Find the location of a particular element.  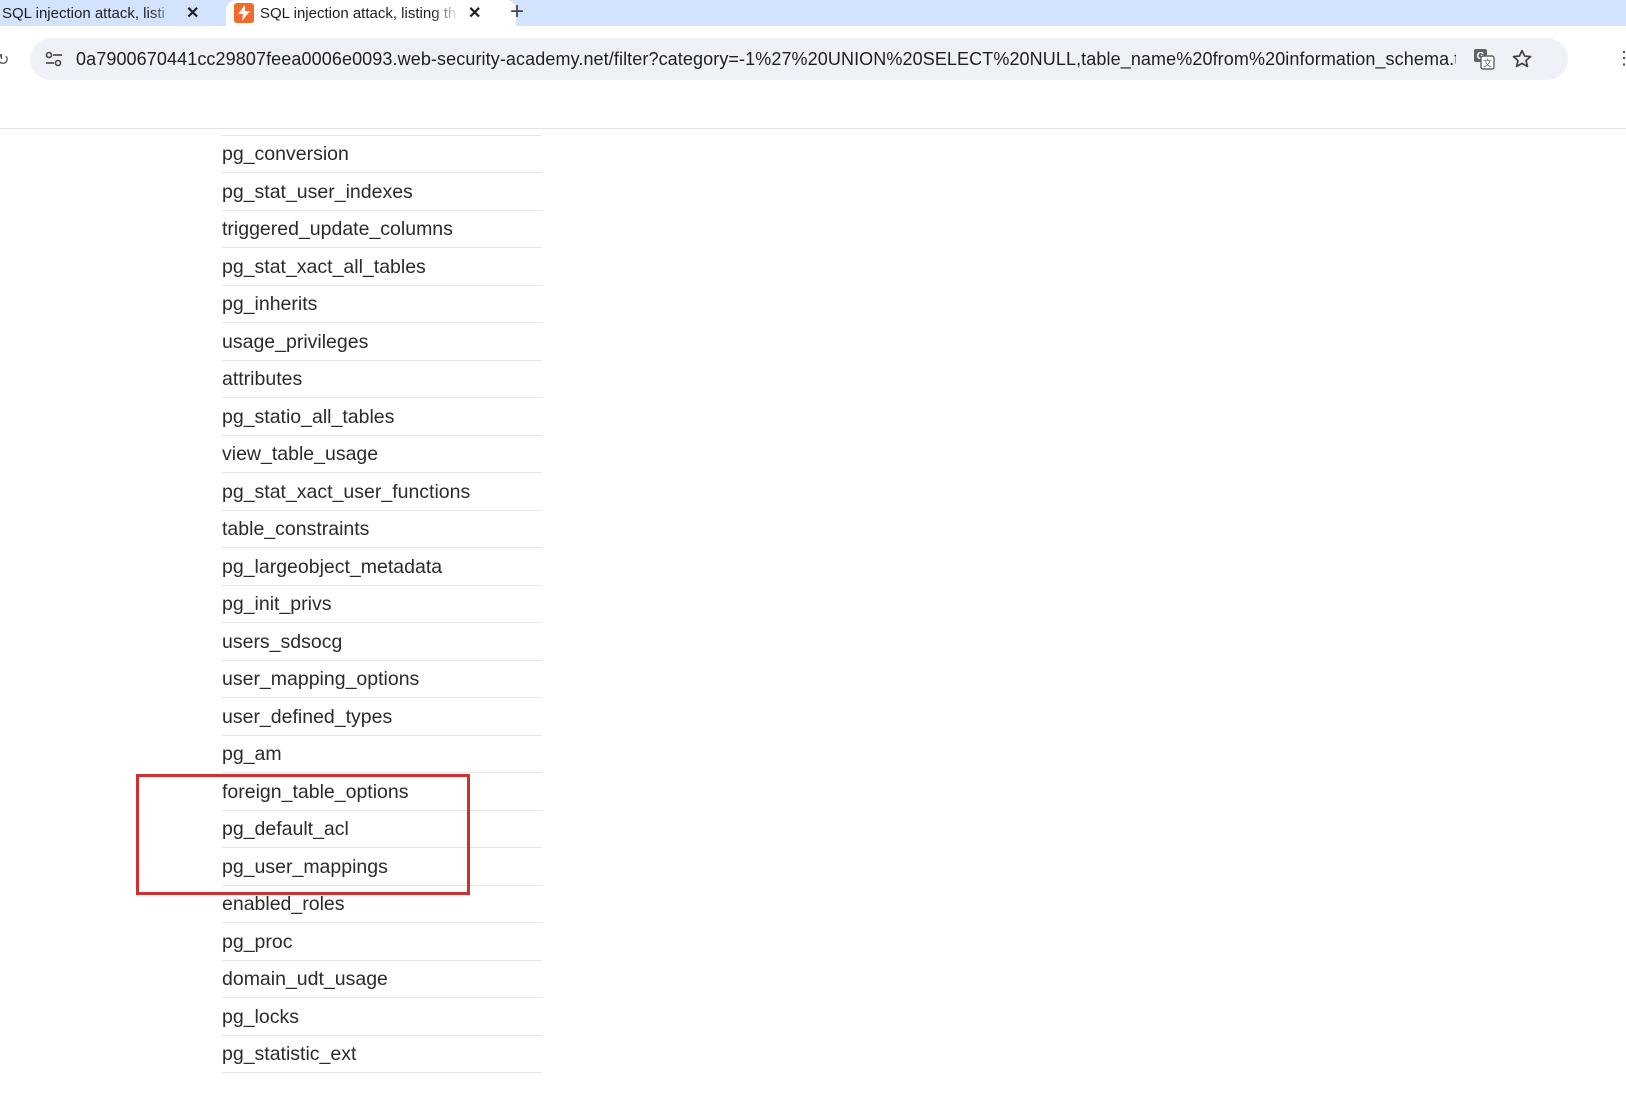

table-row: usage_privileges is located at coordinates (382, 342).